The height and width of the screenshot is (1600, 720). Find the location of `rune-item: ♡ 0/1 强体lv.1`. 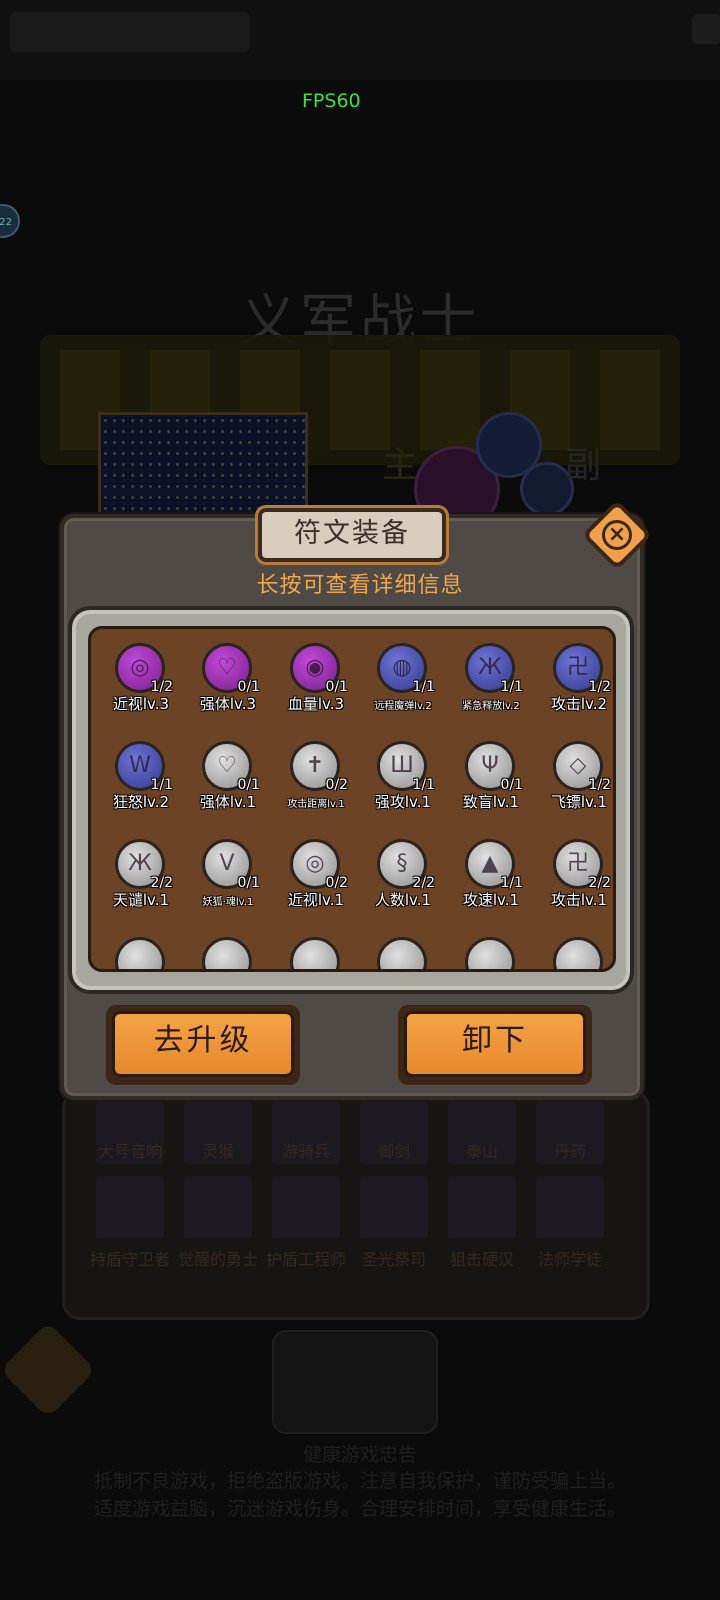

rune-item: ♡ 0/1 强体lv.1 is located at coordinates (228, 781).